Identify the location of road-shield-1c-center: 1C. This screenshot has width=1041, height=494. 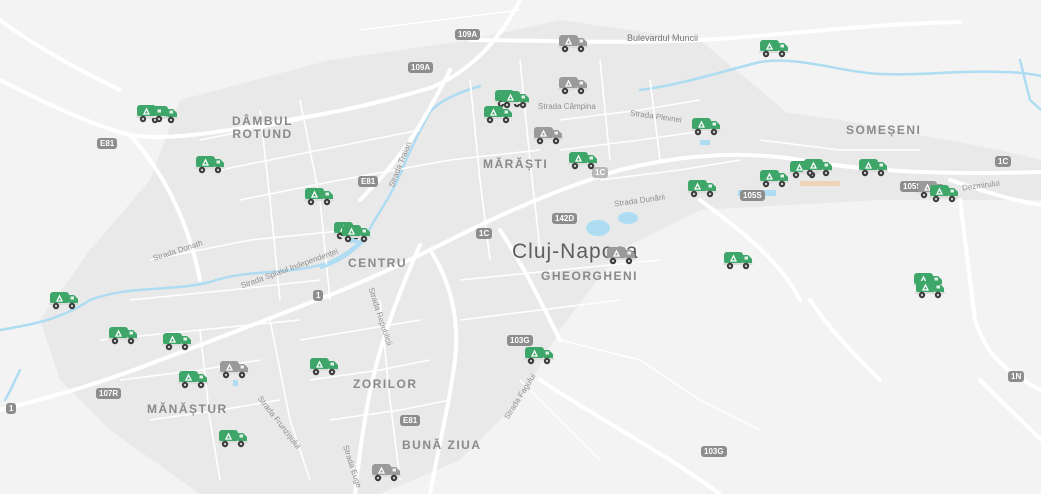
(484, 233).